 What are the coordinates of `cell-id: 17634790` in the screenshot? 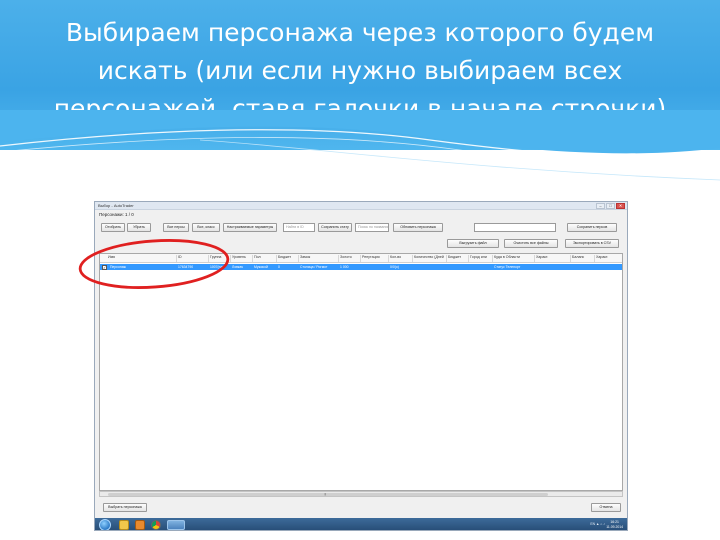 It's located at (186, 267).